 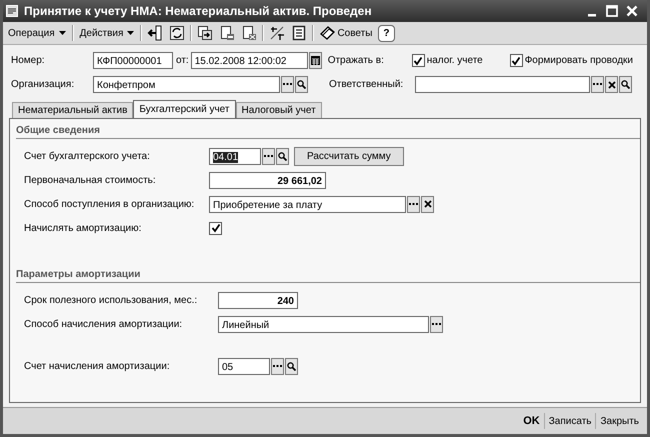 I want to click on footer-button: Закрыть, so click(x=619, y=421).